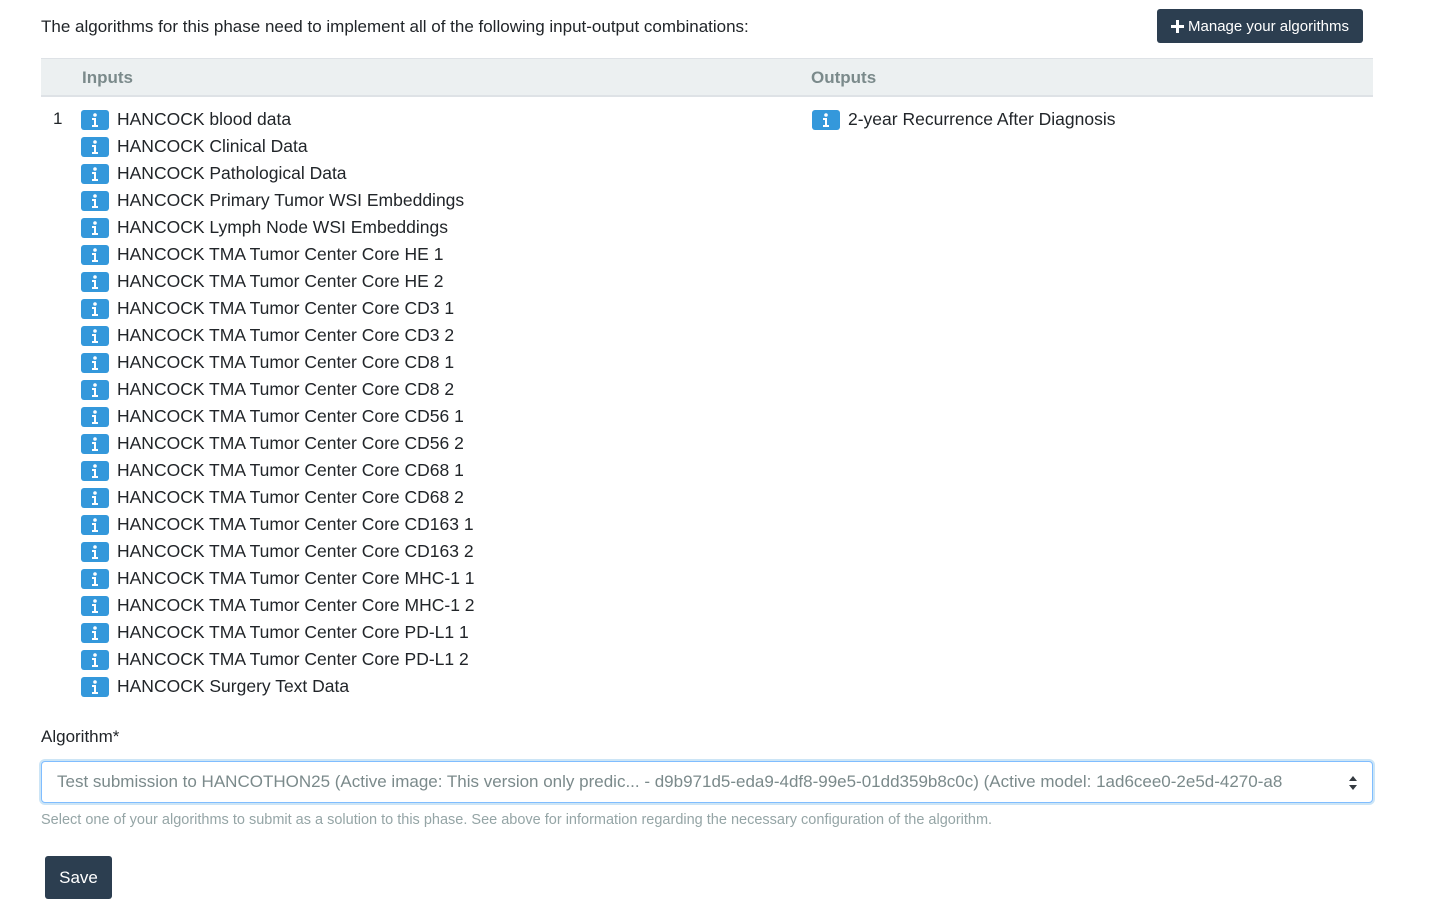 This screenshot has height=918, width=1444. Describe the element at coordinates (286, 308) in the screenshot. I see `input-item-label: HANCOCK TMA Tumor Center Core CD3 1` at that location.